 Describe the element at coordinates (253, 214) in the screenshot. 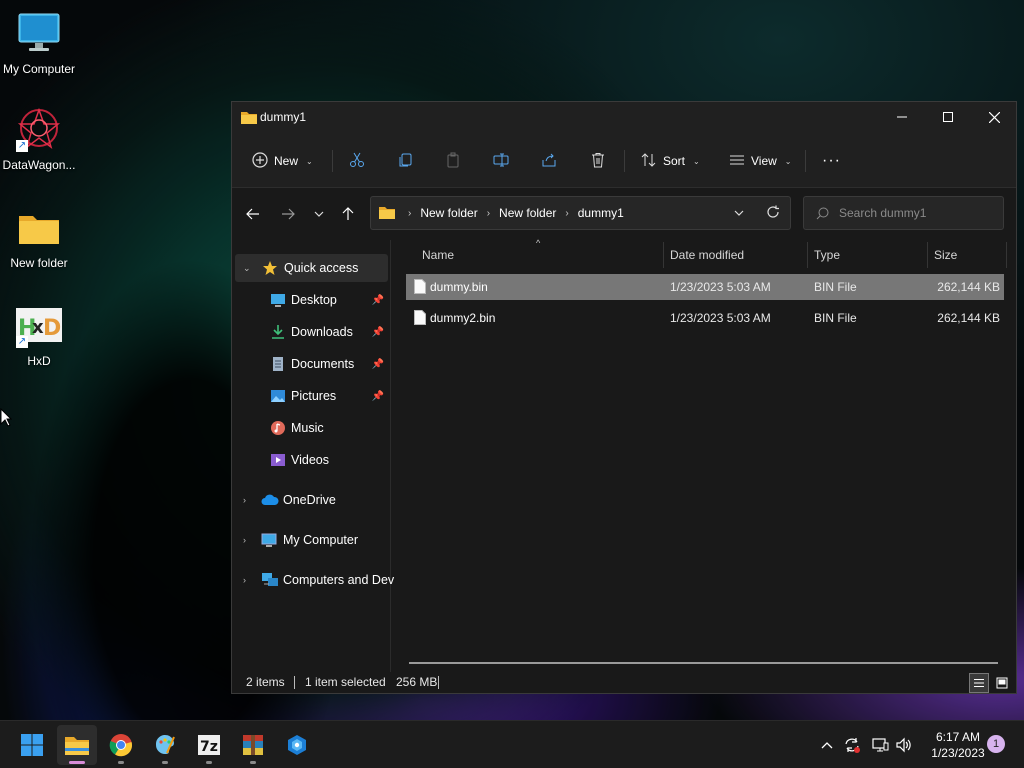

I see `back-button` at that location.